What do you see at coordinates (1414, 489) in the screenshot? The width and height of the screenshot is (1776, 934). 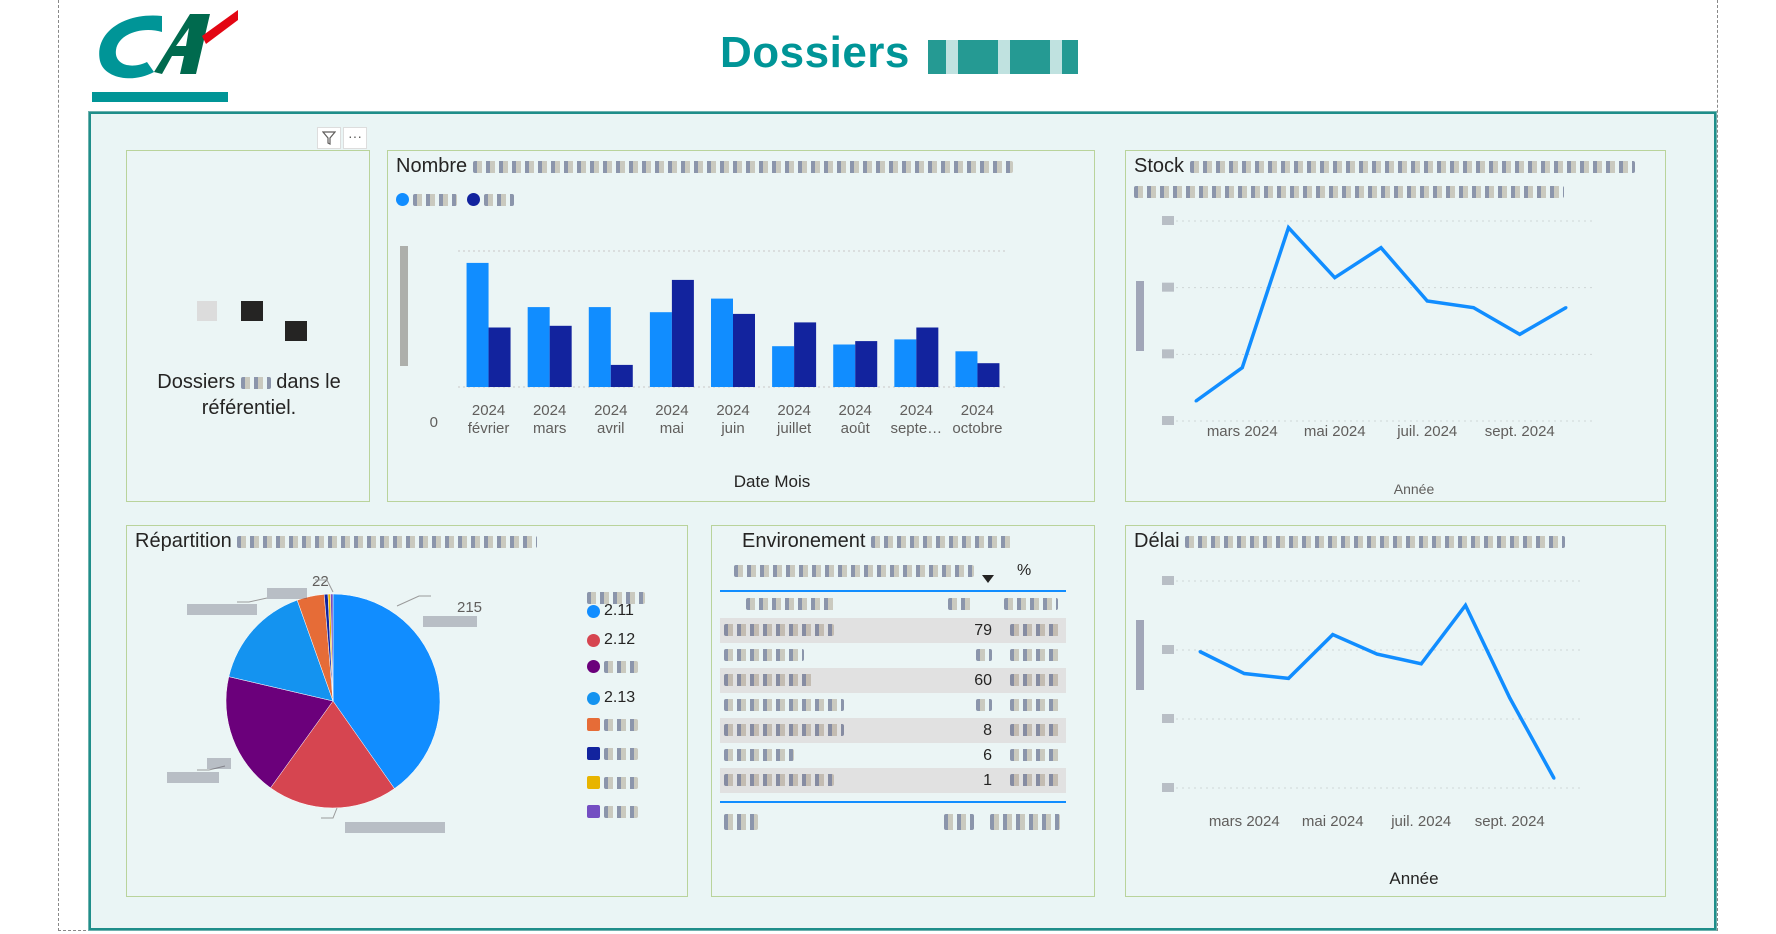 I see `stock-chart-x-title: Année` at bounding box center [1414, 489].